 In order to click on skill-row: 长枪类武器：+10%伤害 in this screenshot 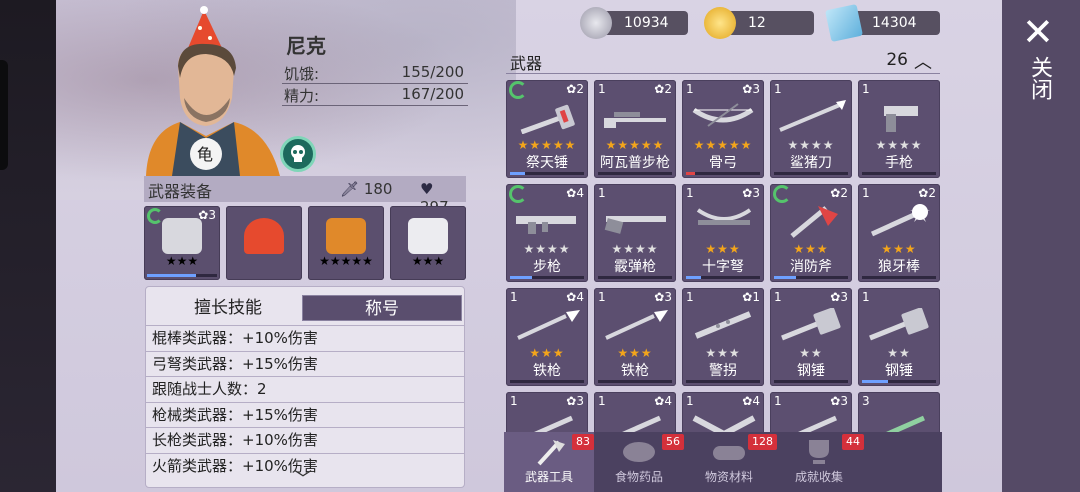, I will do `click(305, 439)`.